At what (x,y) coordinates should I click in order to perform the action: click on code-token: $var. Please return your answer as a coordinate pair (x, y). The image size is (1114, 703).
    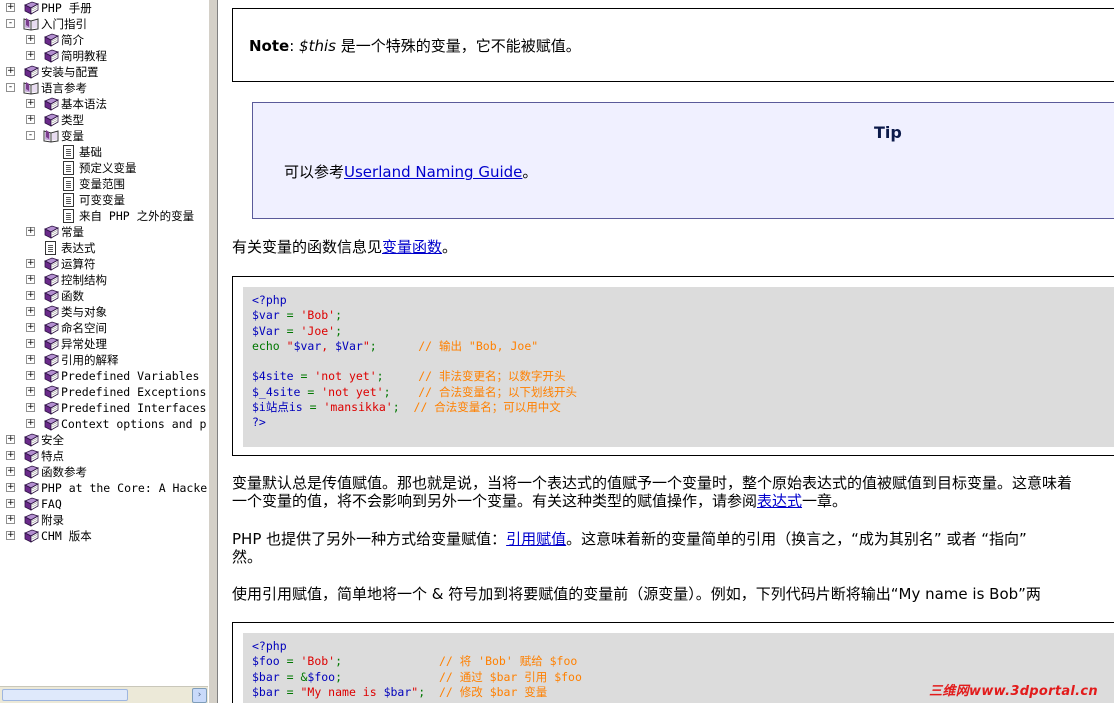
    Looking at the image, I should click on (269, 315).